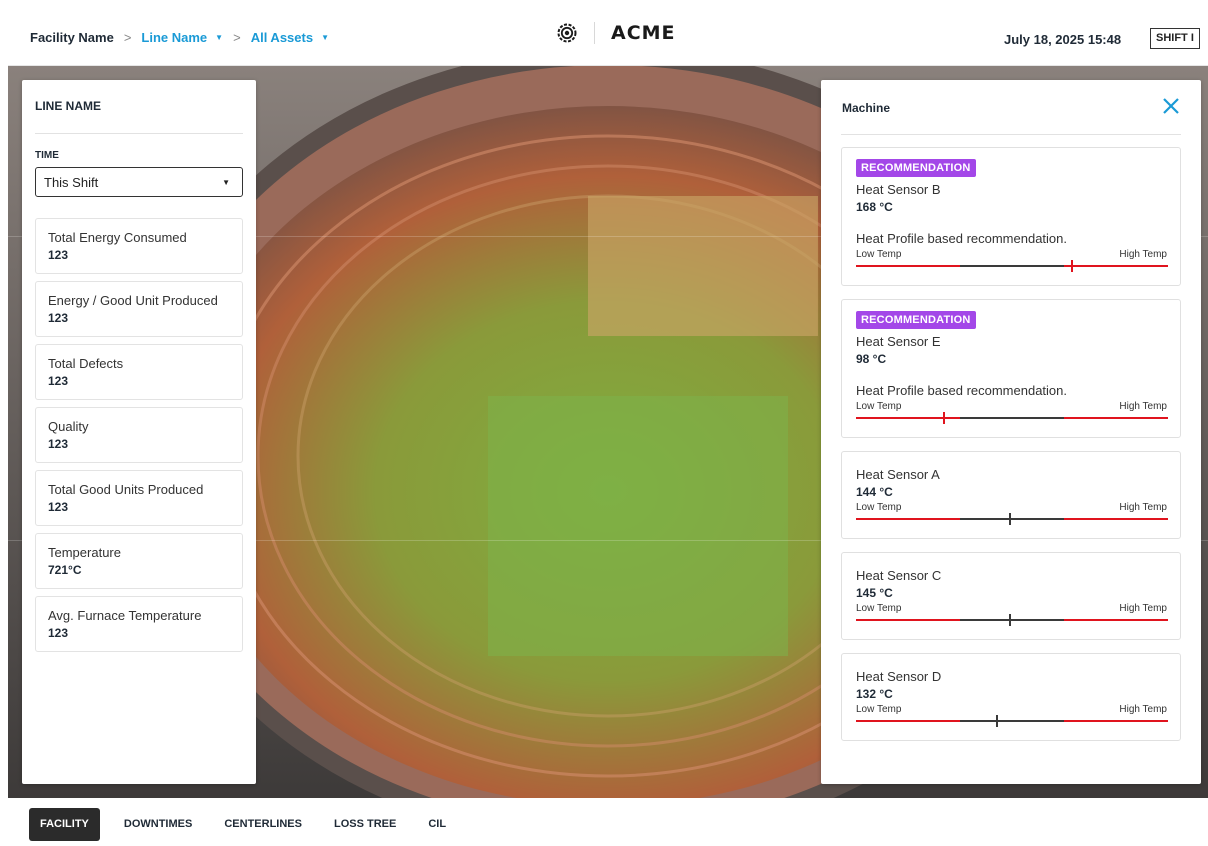  Describe the element at coordinates (47, 155) in the screenshot. I see `time-label: TIME` at that location.